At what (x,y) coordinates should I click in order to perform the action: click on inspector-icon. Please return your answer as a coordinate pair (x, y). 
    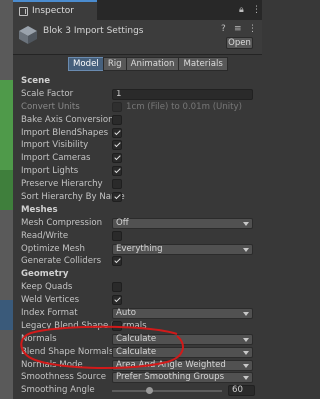
    Looking at the image, I should click on (23, 11).